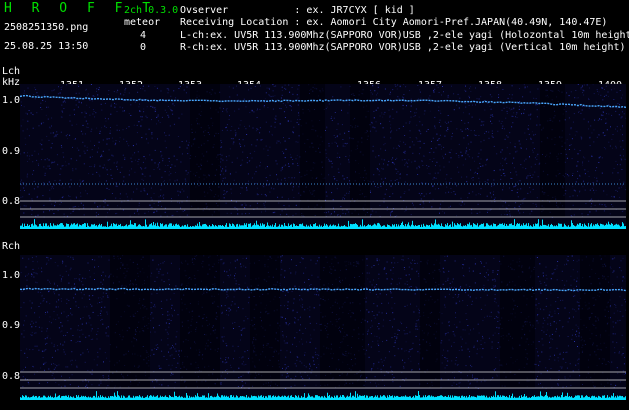  Describe the element at coordinates (11, 376) in the screenshot. I see `rch-ytick-0-8: 0.8` at that location.